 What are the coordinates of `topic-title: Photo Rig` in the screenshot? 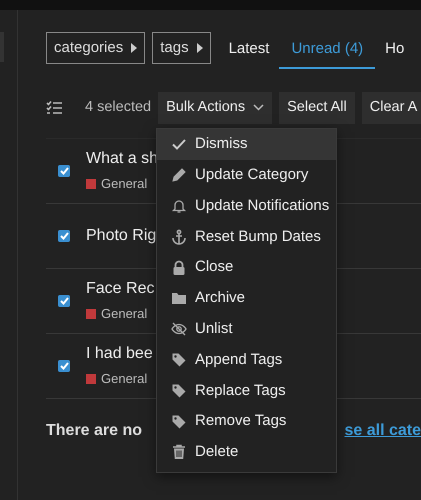 It's located at (121, 236).